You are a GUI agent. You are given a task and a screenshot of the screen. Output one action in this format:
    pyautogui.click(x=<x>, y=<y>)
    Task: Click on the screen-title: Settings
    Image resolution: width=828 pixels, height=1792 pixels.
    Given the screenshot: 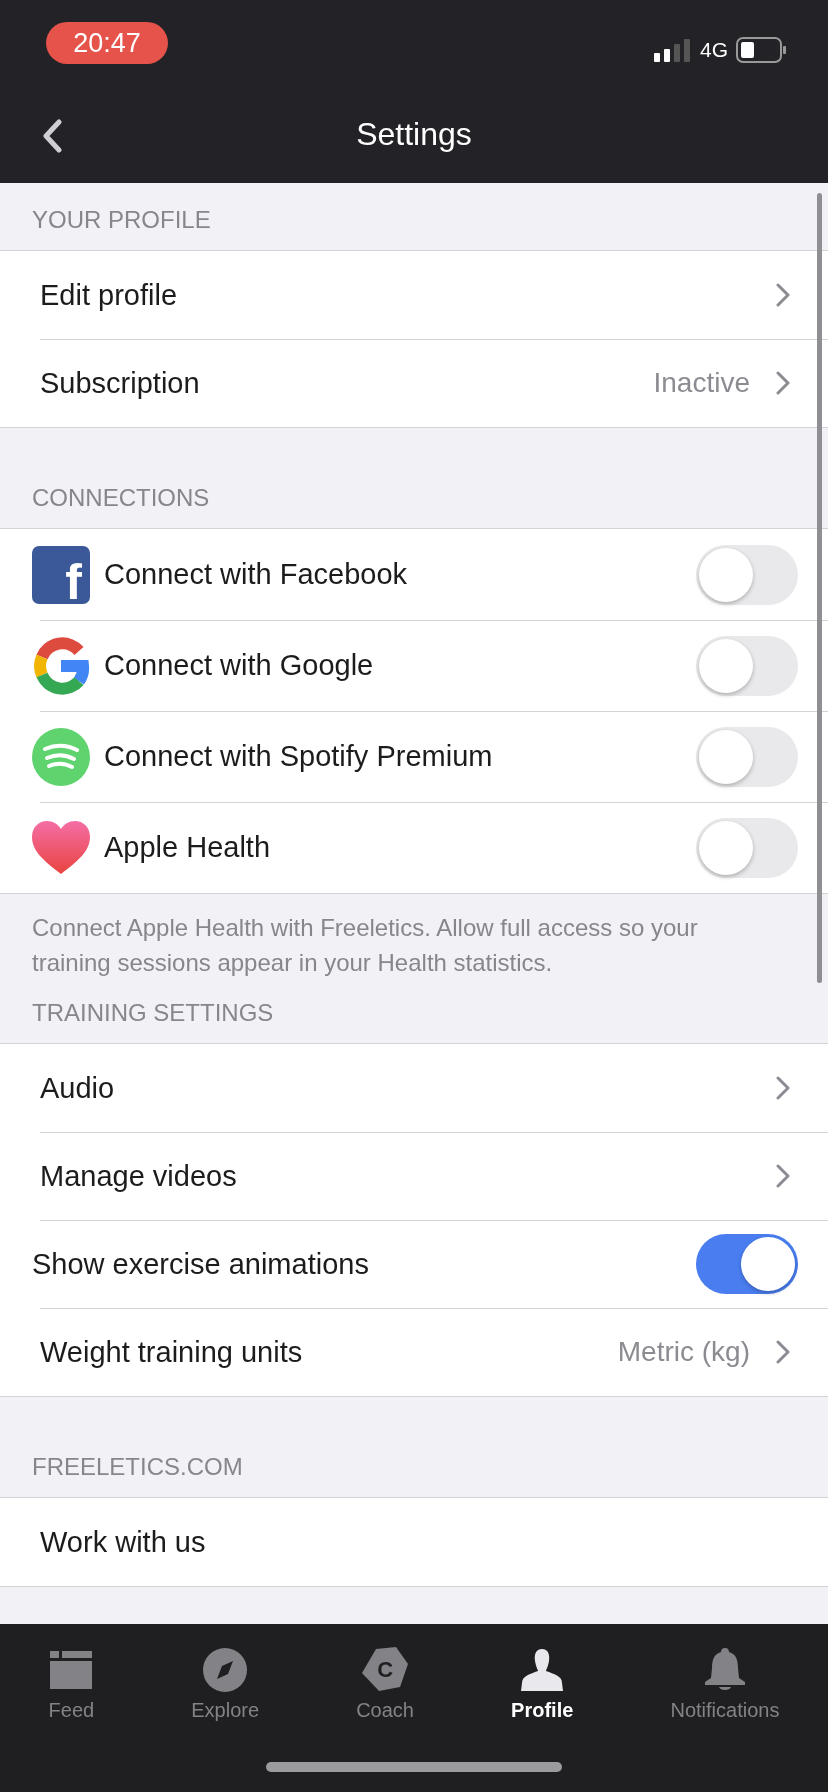 What is the action you would take?
    pyautogui.click(x=414, y=134)
    